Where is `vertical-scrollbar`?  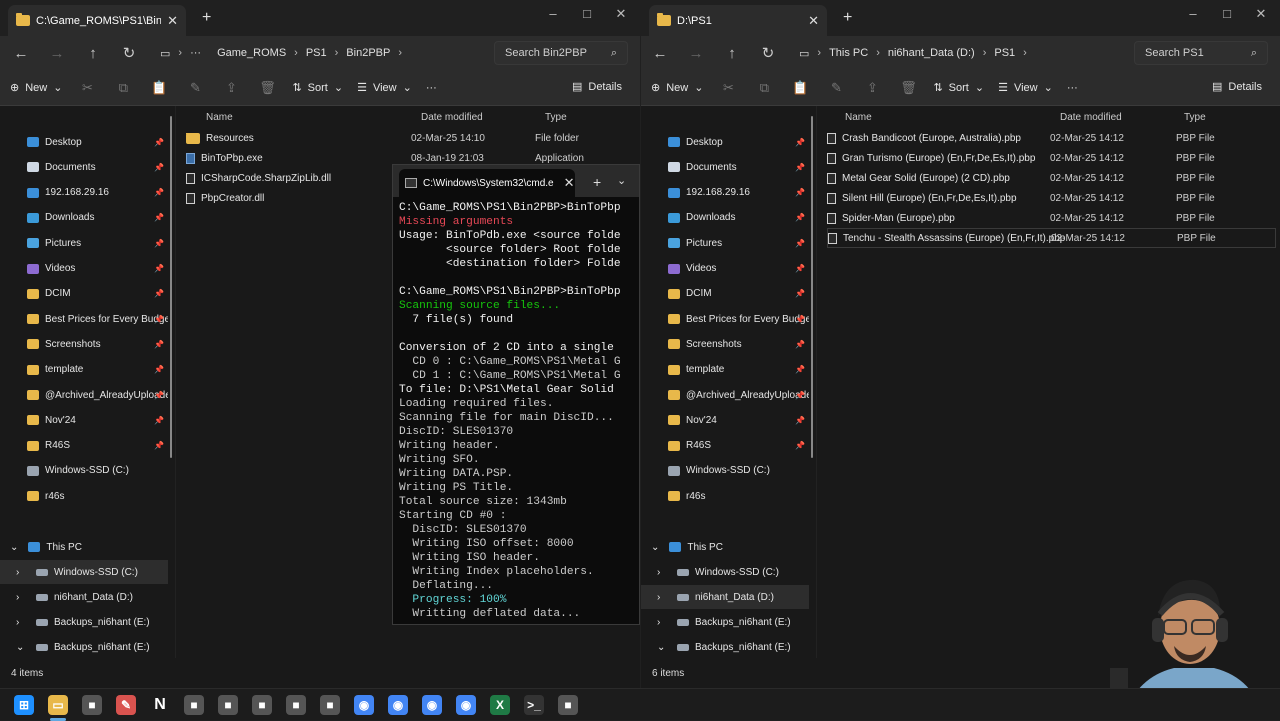 vertical-scrollbar is located at coordinates (812, 287).